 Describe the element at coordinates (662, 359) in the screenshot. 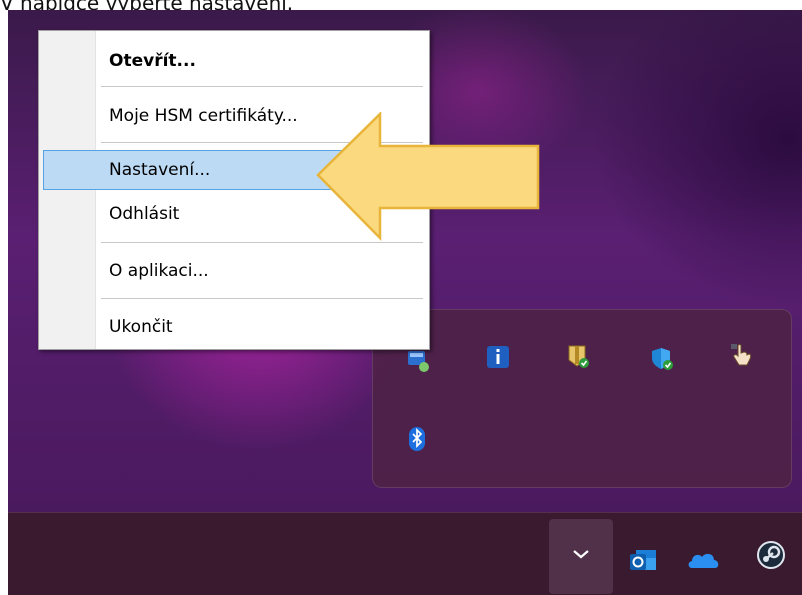

I see `defender-shield-icon` at that location.